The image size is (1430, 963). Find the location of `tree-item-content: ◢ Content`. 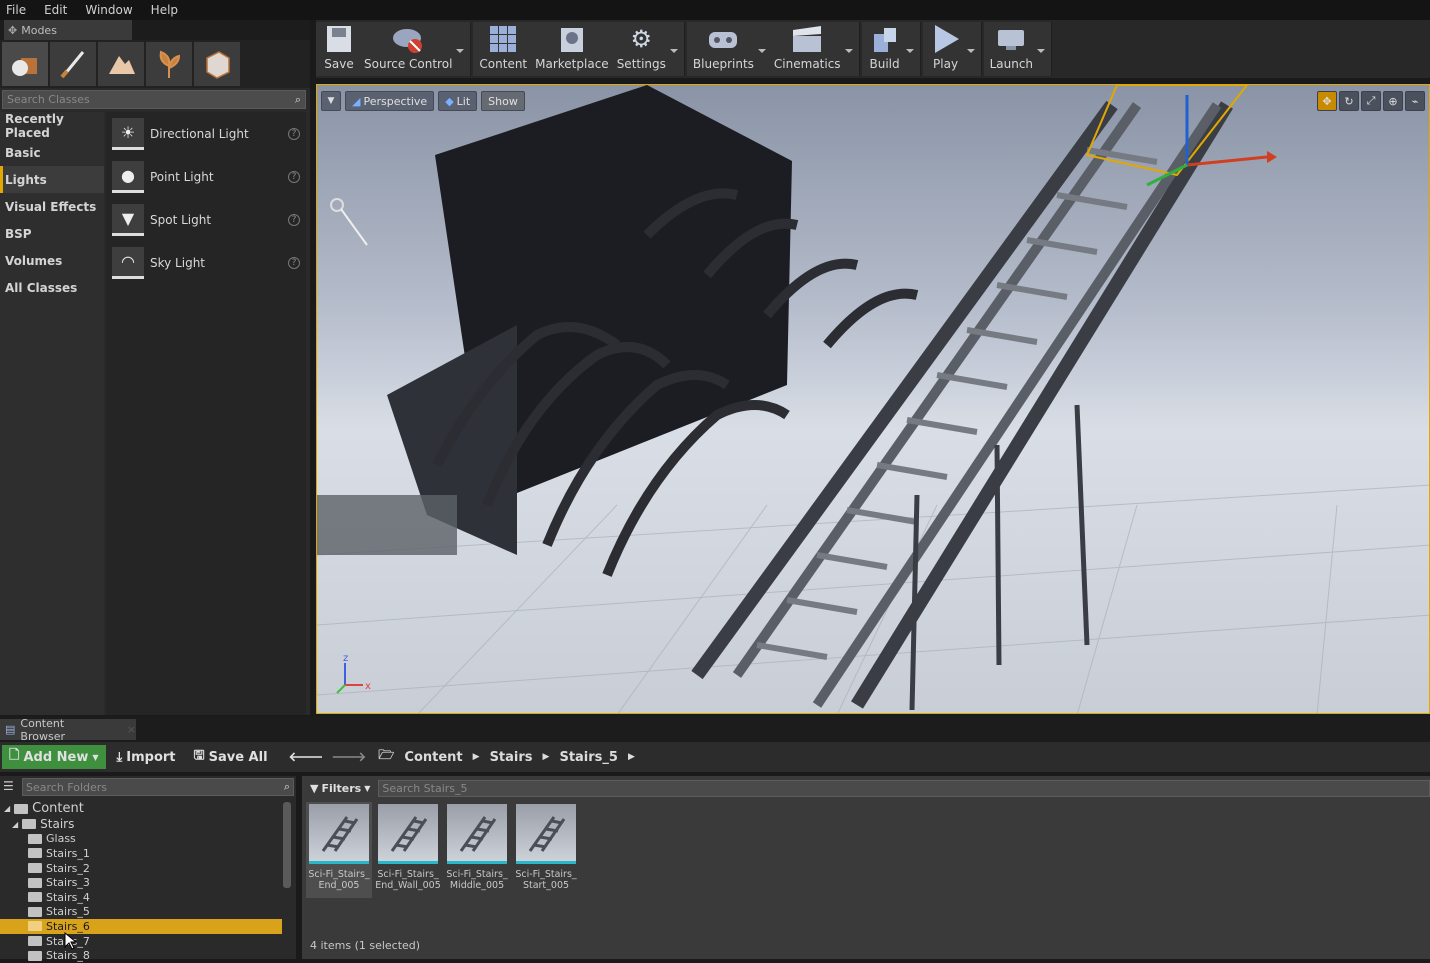

tree-item-content: ◢ Content is located at coordinates (141, 808).